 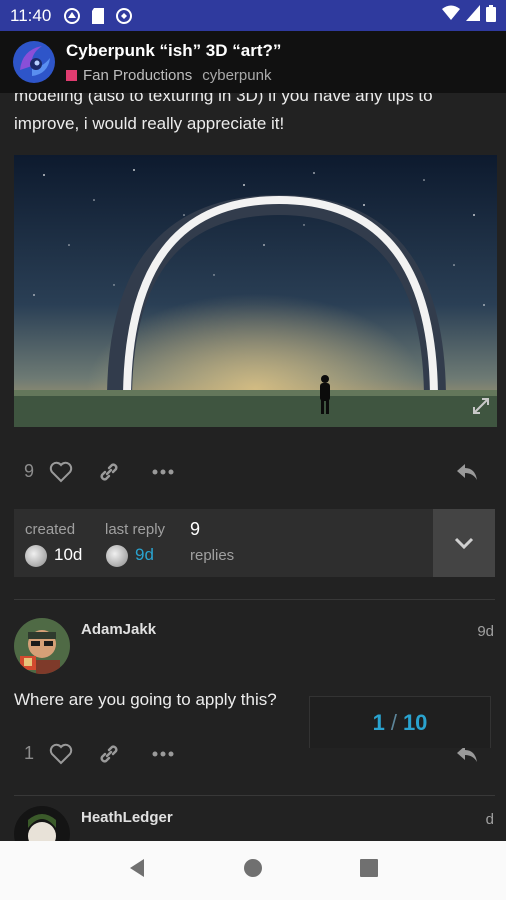 I want to click on battery-icon, so click(x=491, y=15).